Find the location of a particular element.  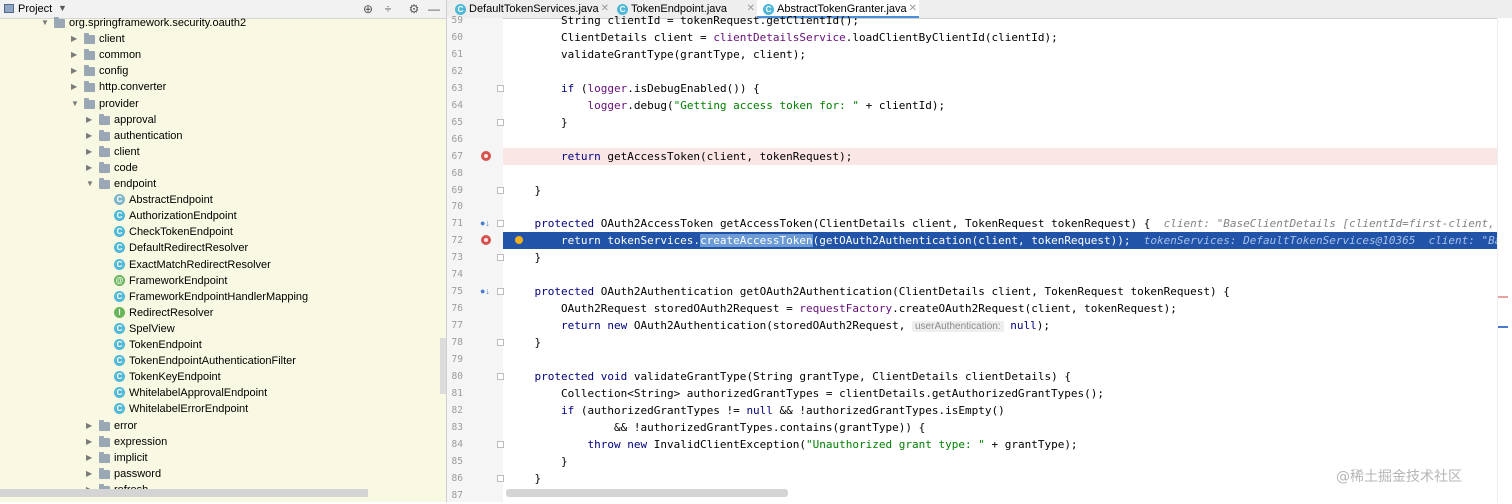

code-line: validateGrantType(grantType, client); is located at coordinates (657, 54).